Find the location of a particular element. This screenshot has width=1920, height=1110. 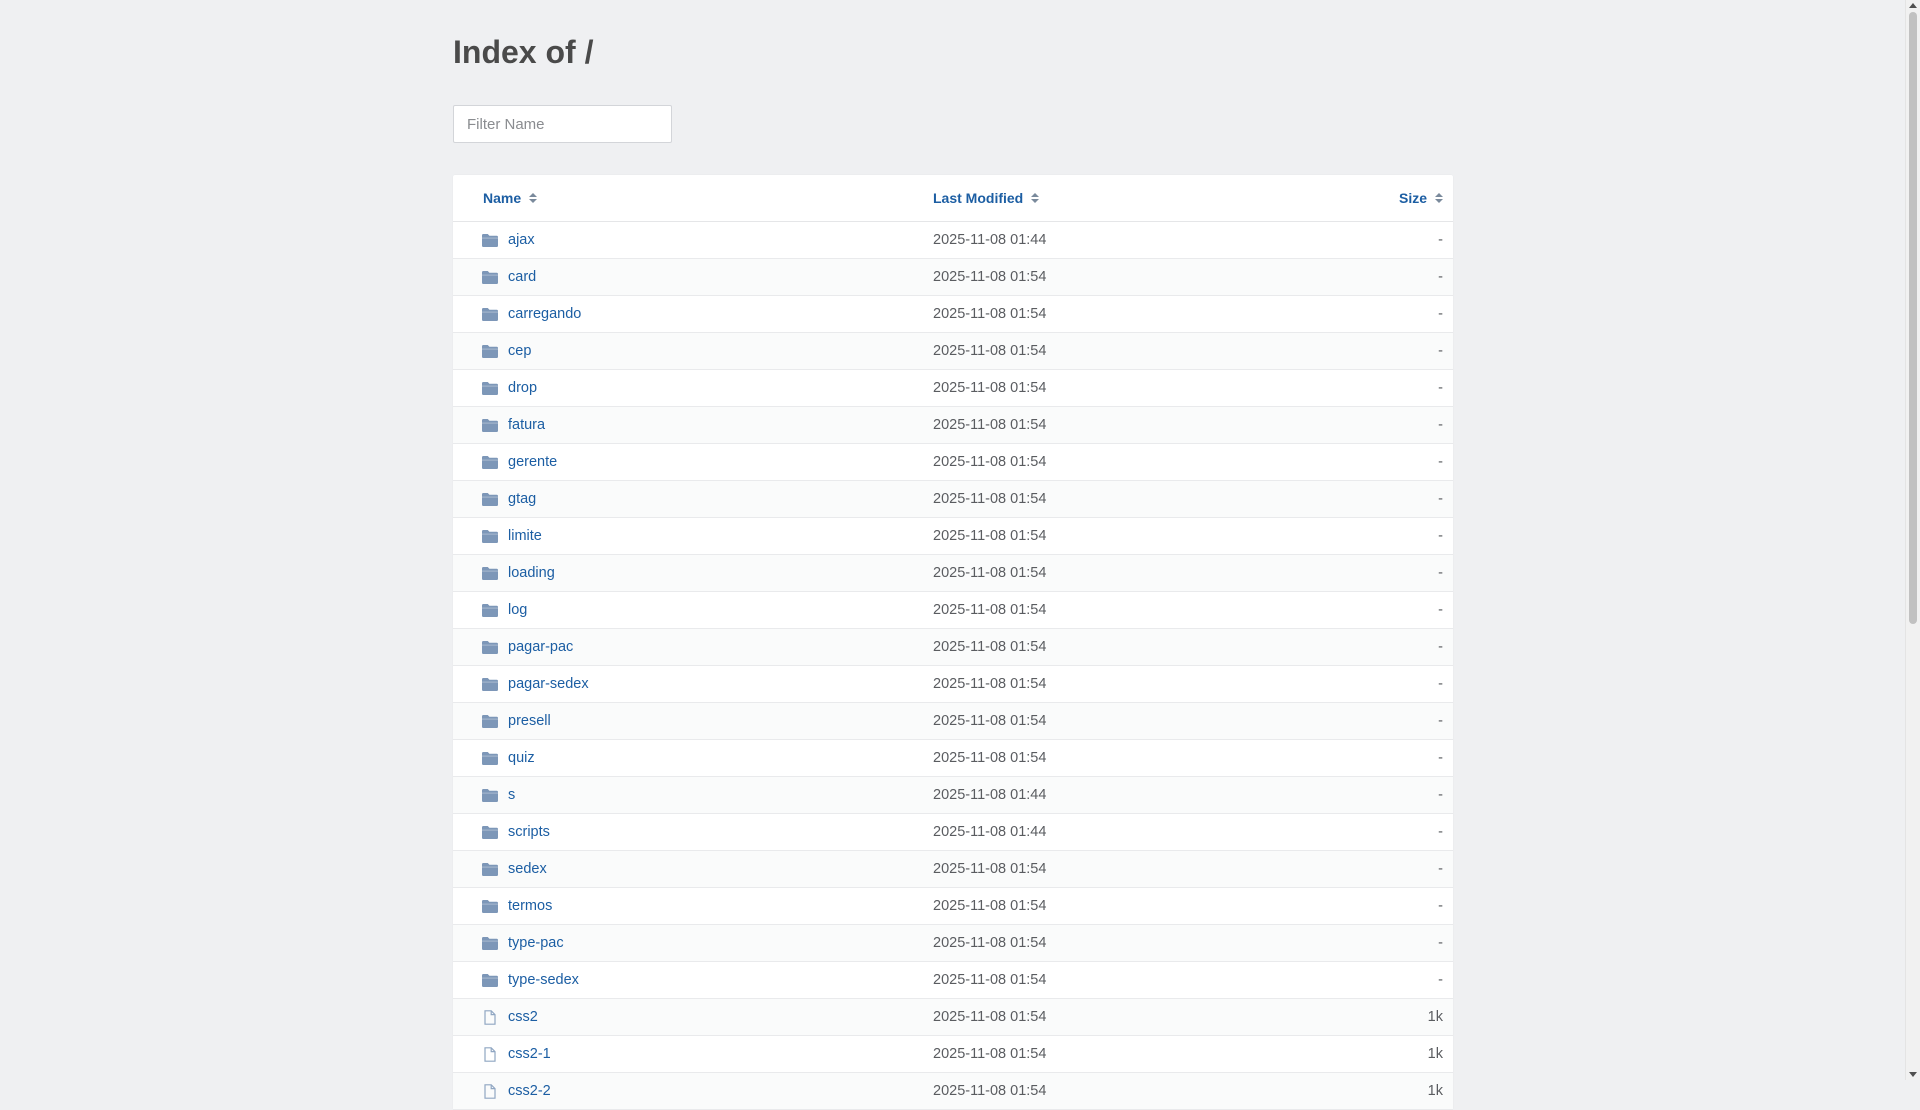

file-link: css2-1 is located at coordinates (516, 1054).